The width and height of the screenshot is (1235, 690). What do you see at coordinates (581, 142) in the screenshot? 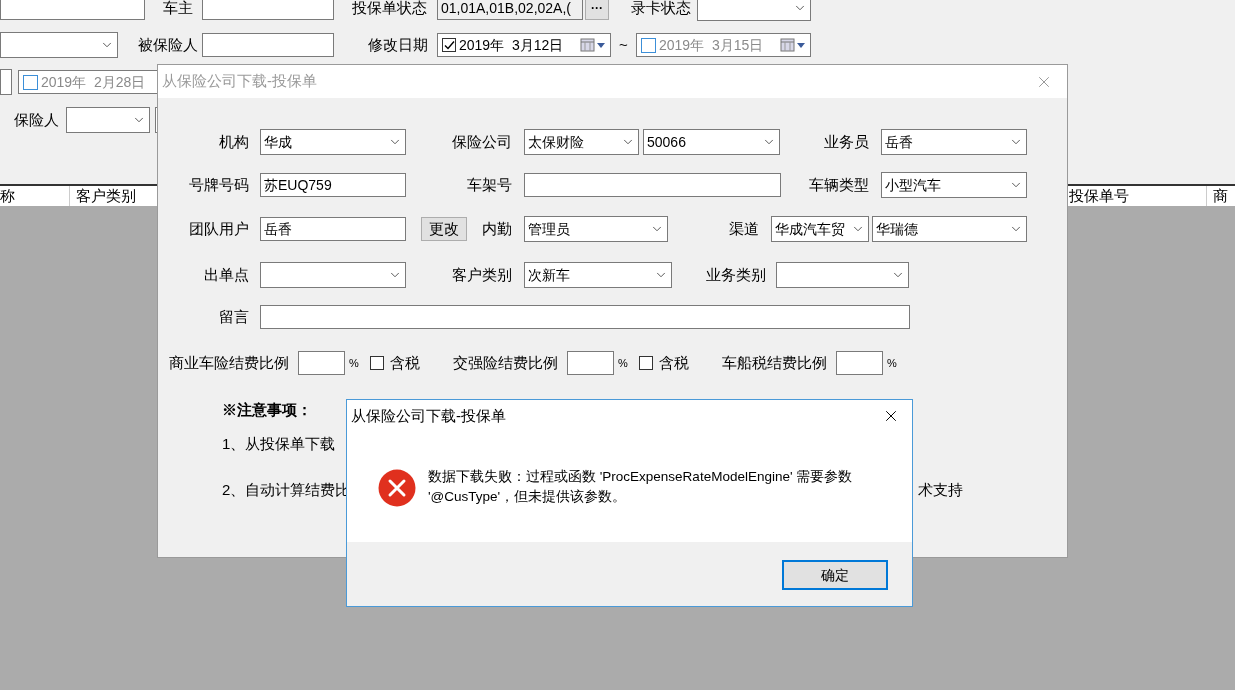
I see `dropdown: 太保财险` at bounding box center [581, 142].